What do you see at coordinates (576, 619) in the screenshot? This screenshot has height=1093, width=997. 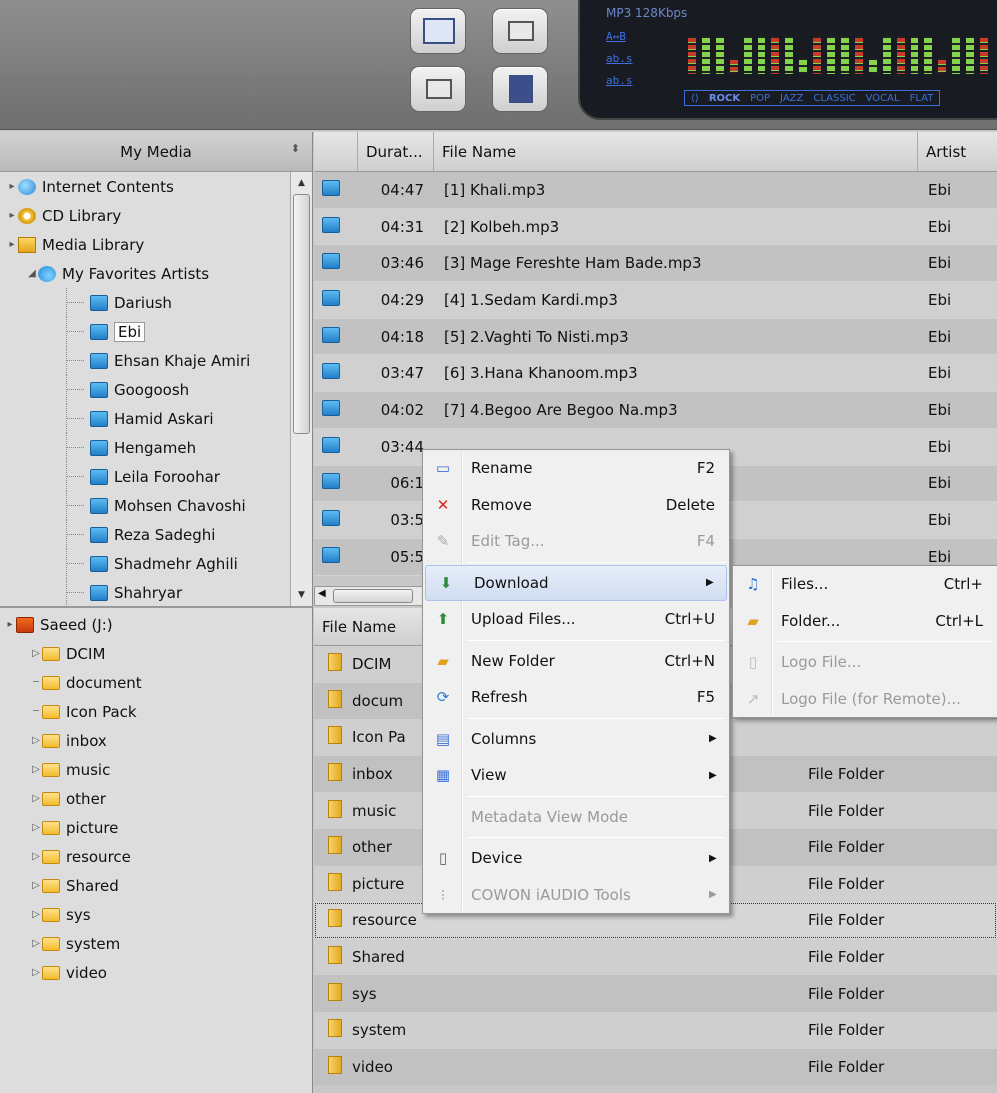 I see `menu-item-upload-files: ⬆ Upload Files... Ctrl+U` at bounding box center [576, 619].